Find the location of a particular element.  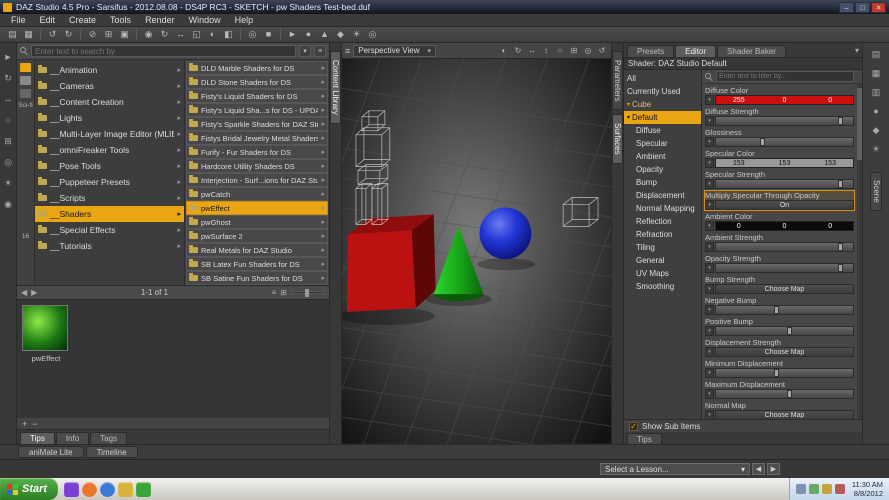

node-icon: ◉ is located at coordinates (8, 204).